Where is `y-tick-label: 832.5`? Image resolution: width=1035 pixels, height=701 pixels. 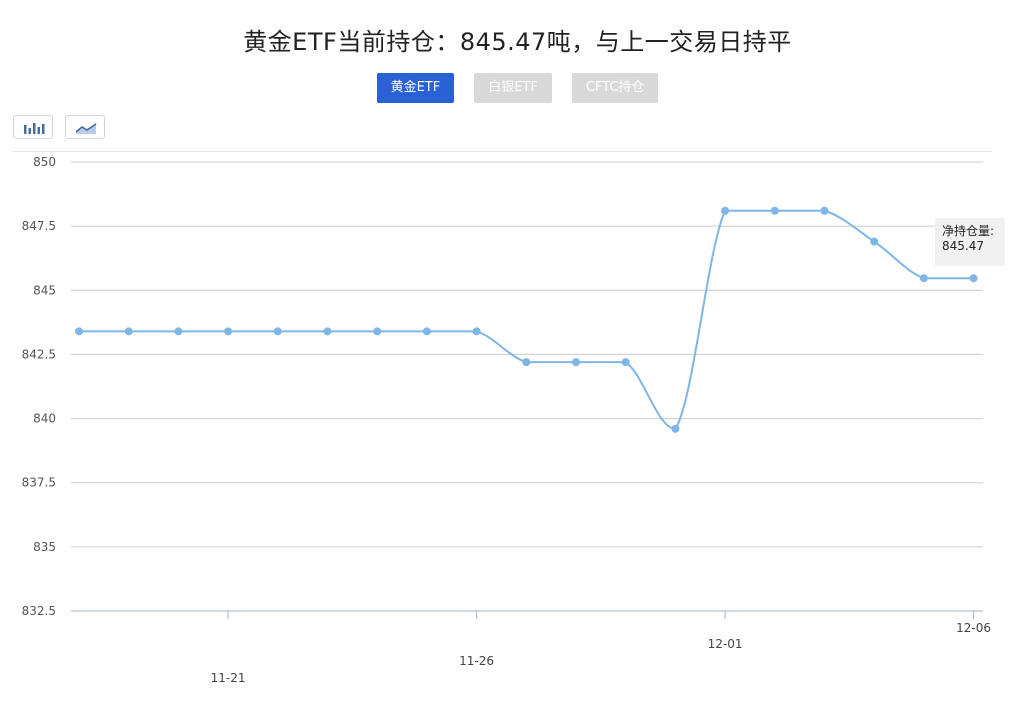
y-tick-label: 832.5 is located at coordinates (39, 611).